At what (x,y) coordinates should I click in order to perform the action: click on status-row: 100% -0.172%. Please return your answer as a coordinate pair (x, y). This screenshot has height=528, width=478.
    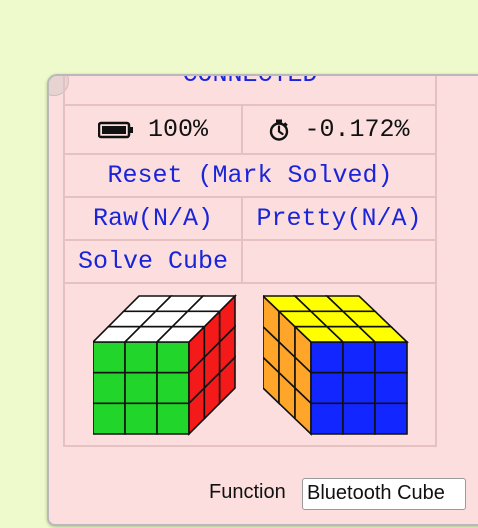
    Looking at the image, I should click on (250, 130).